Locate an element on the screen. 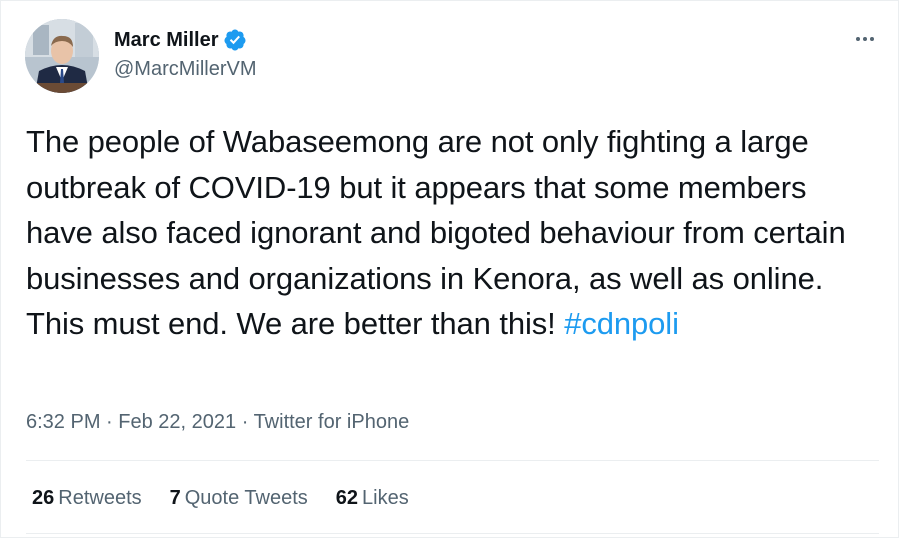 The height and width of the screenshot is (538, 899). avatar is located at coordinates (62, 56).